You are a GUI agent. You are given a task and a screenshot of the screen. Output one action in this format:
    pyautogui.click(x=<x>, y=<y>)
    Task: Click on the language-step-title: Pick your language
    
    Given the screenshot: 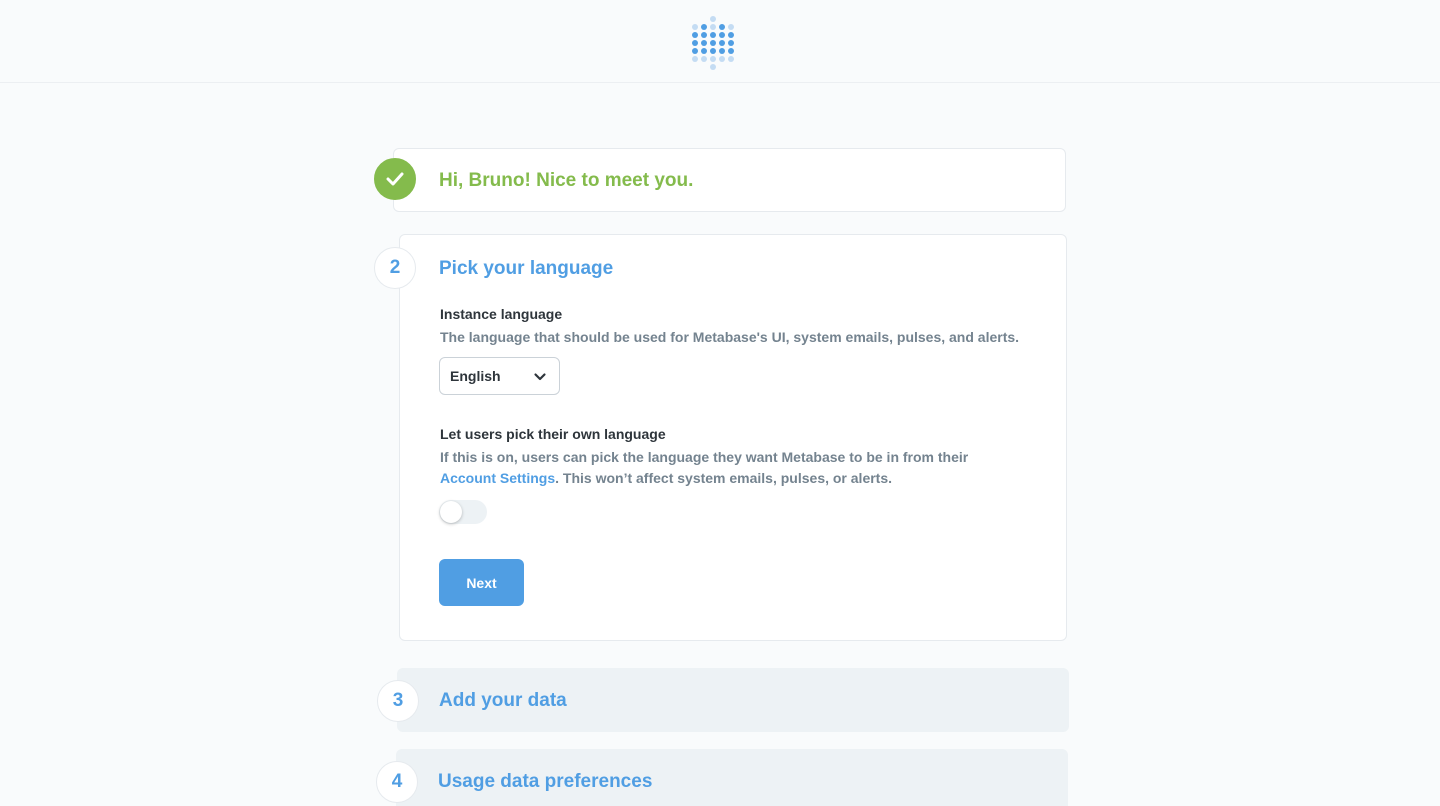 What is the action you would take?
    pyautogui.click(x=526, y=268)
    